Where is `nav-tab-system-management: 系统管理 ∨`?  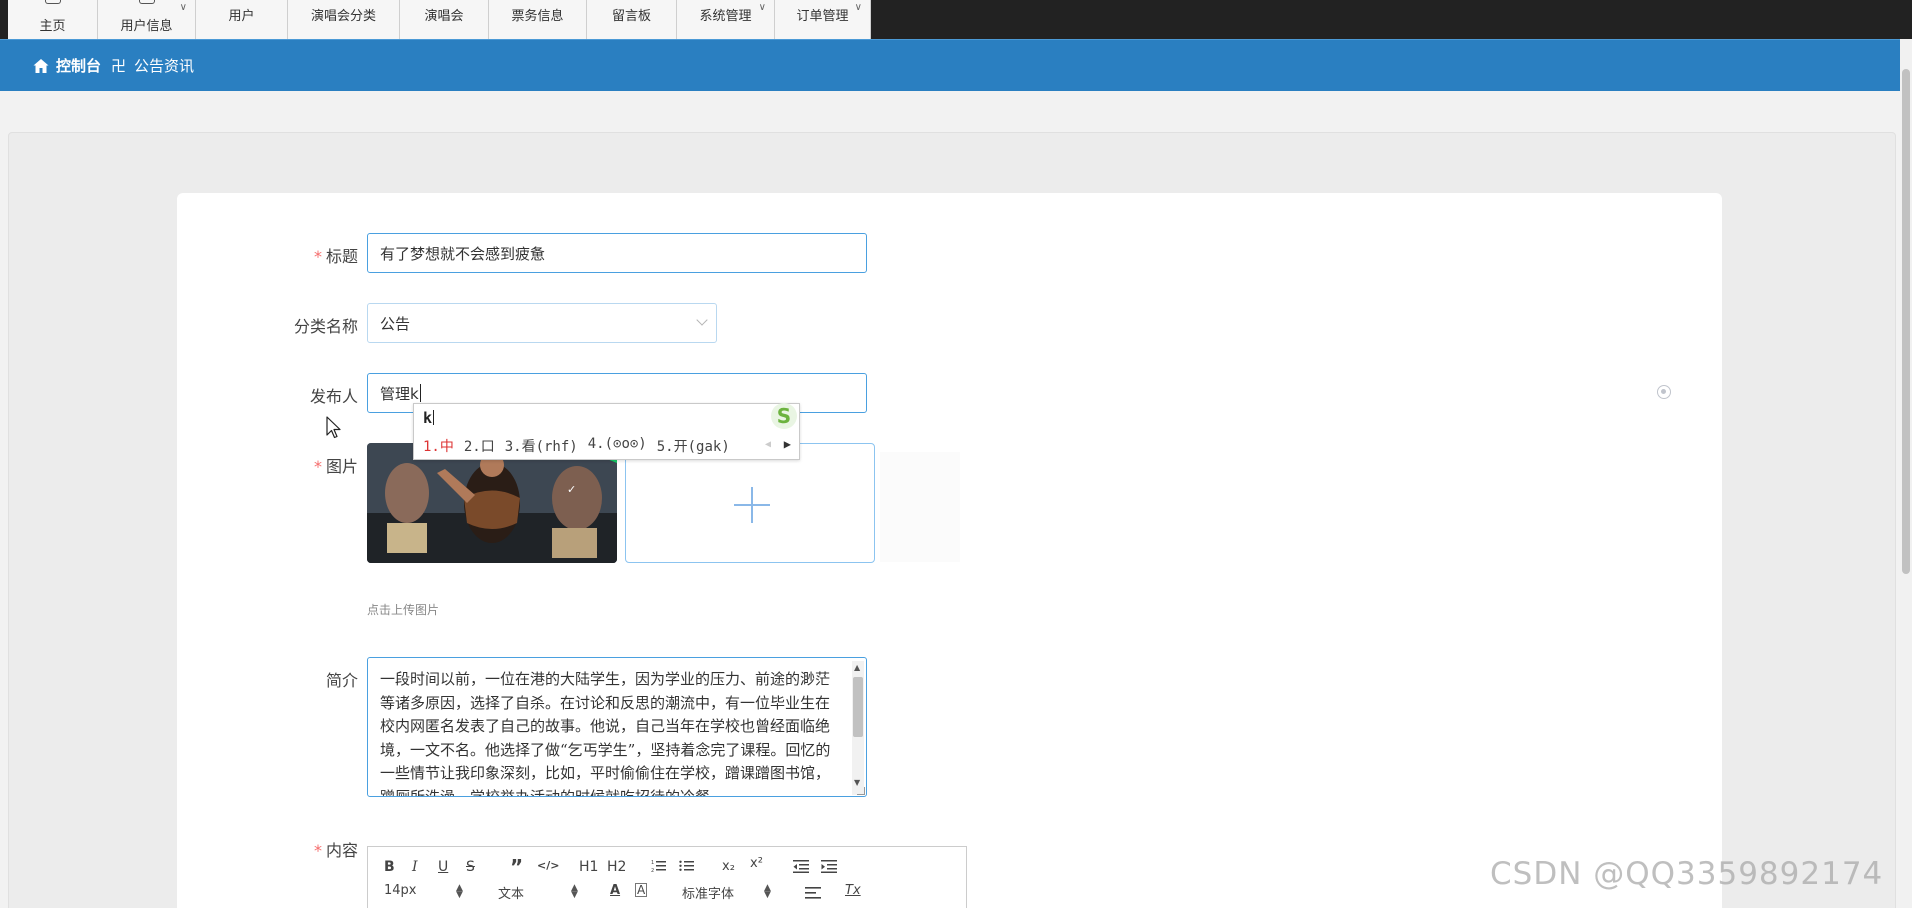 nav-tab-system-management: 系统管理 ∨ is located at coordinates (726, 19).